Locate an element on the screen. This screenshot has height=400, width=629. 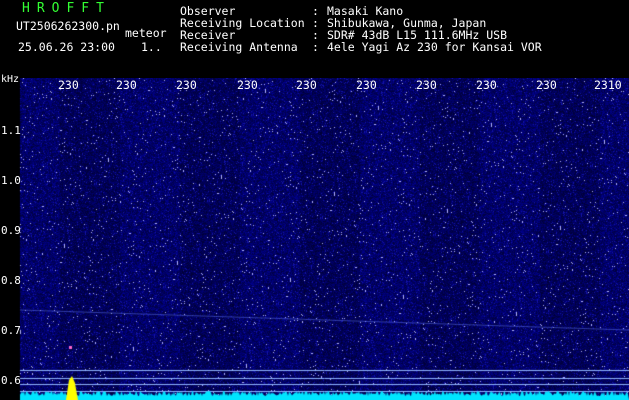
y-axis-unit: kHz is located at coordinates (10, 79).